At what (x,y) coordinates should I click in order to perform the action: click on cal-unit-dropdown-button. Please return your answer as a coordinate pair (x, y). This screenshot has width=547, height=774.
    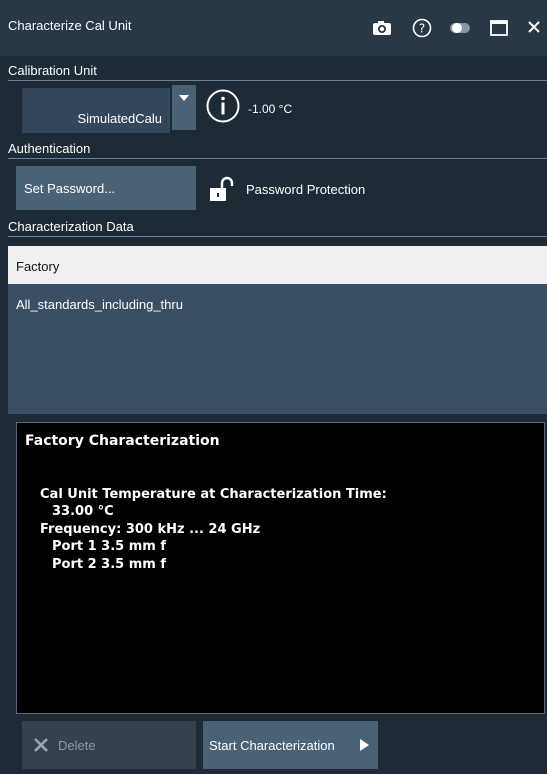
    Looking at the image, I should click on (184, 107).